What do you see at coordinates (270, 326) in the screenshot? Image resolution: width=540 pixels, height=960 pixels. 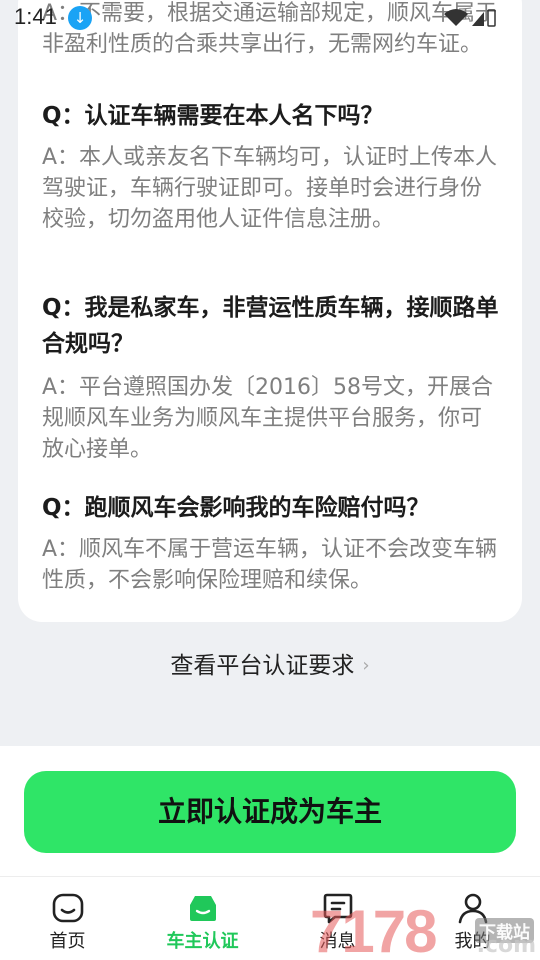 I see `faq-question: Q：我是私家车，非营运性质车辆，接顺路单合规吗？` at bounding box center [270, 326].